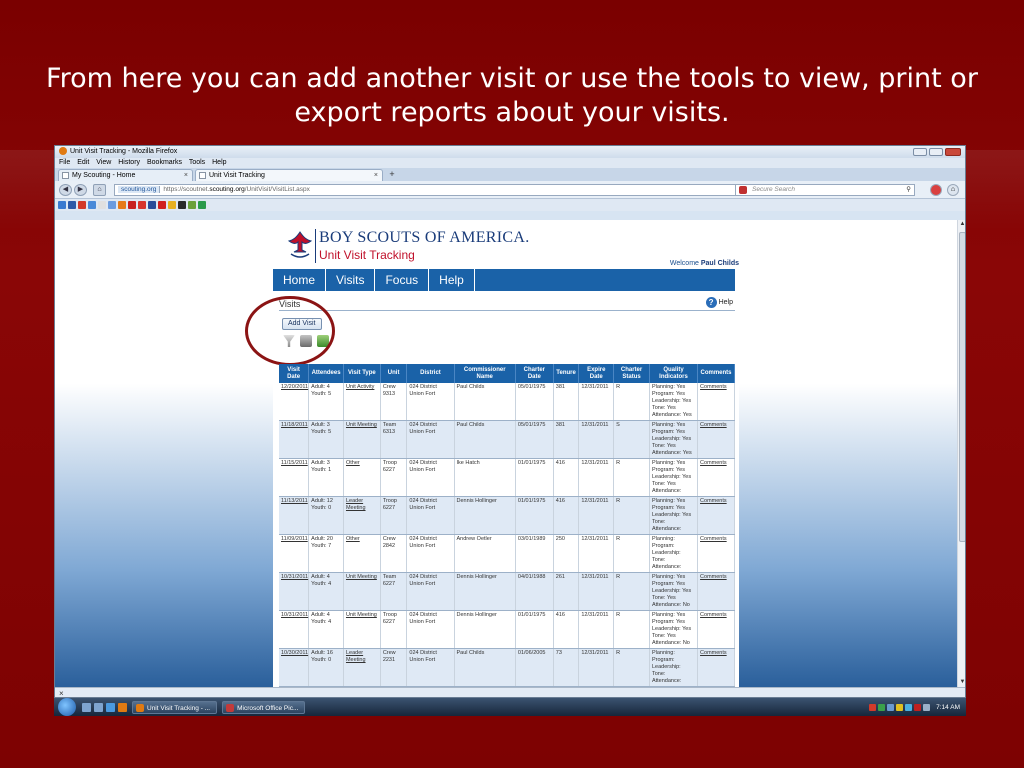 The width and height of the screenshot is (1024, 768). I want to click on scroll-down-icon: ▼, so click(961, 682).